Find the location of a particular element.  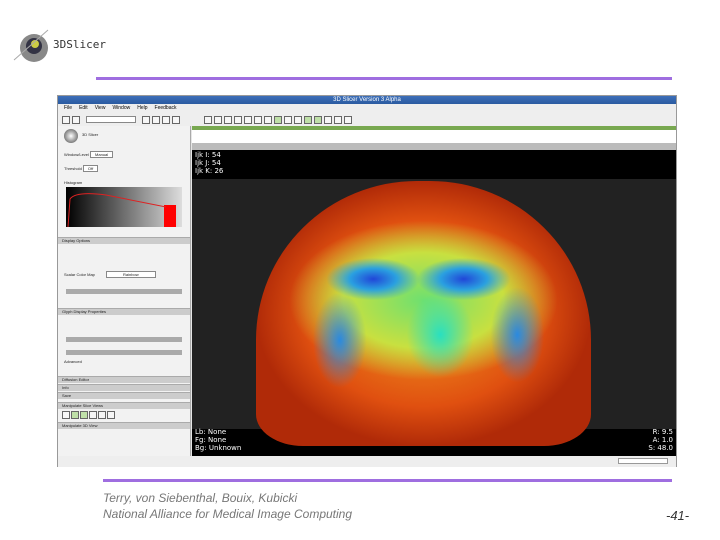

display-options-section: Display Options is located at coordinates (124, 240).